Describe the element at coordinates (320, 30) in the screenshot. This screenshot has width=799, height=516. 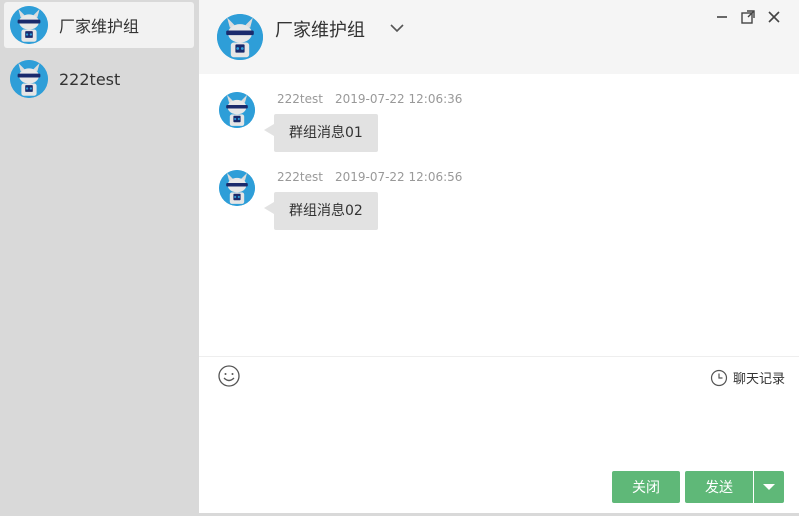
I see `chat-title: 厂家维护组` at that location.